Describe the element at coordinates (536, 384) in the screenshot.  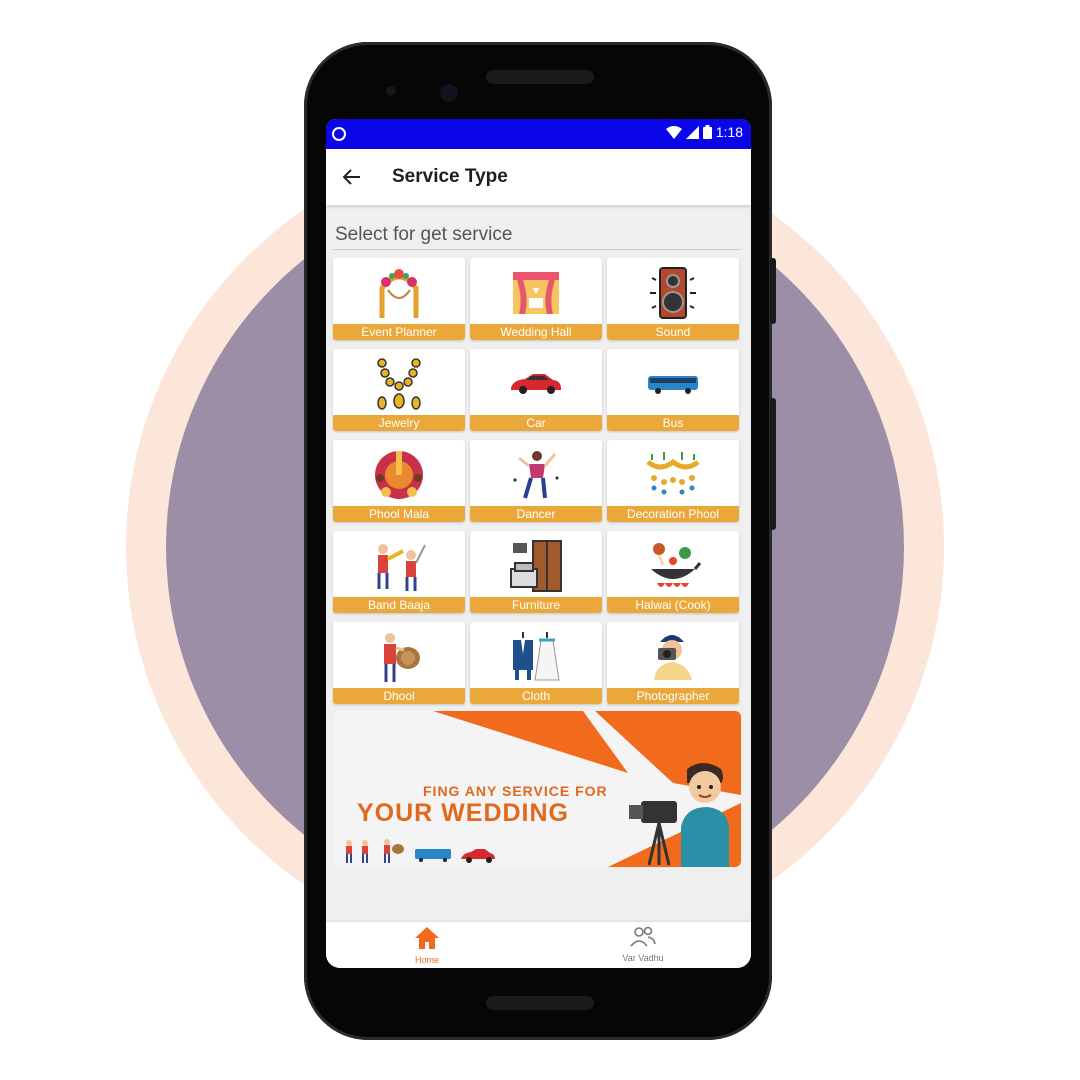
I see `car-icon` at that location.